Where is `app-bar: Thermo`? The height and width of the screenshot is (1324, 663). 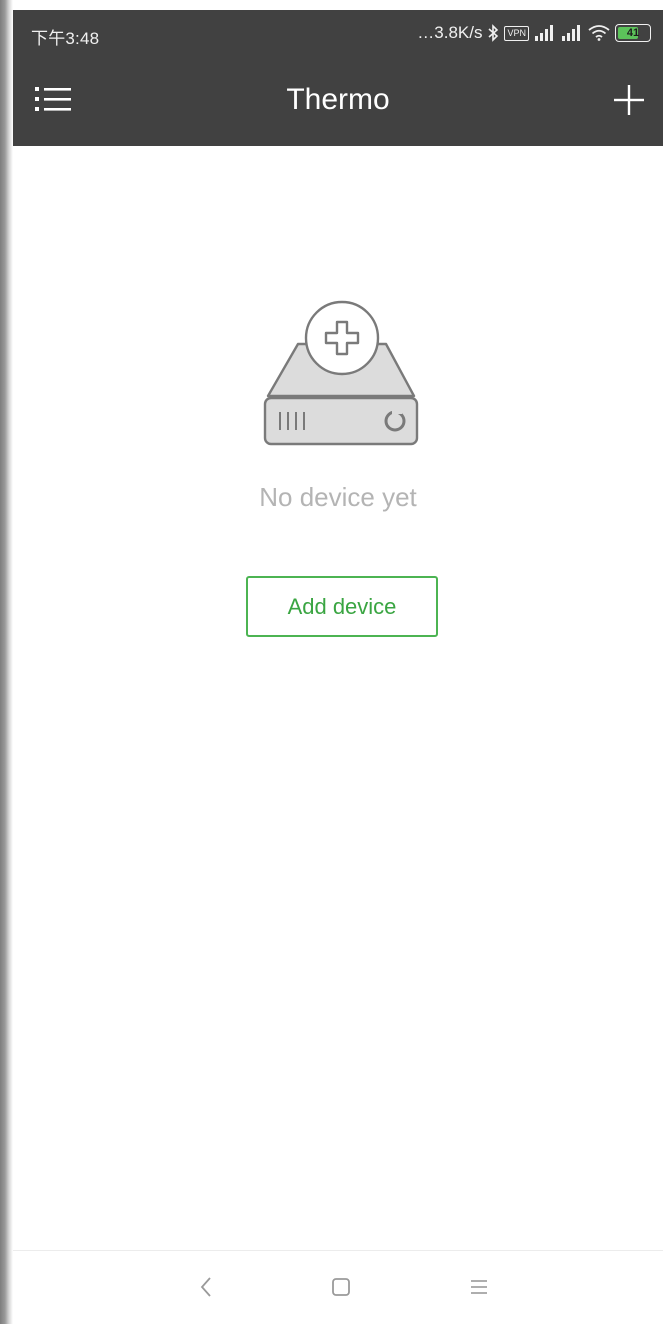 app-bar: Thermo is located at coordinates (338, 101).